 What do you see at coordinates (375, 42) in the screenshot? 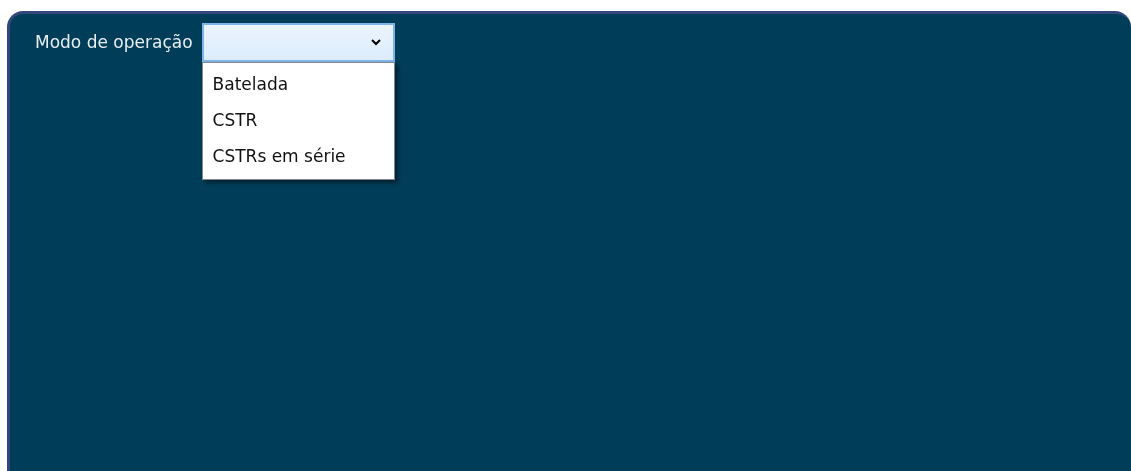
I see `chevron-down-icon` at bounding box center [375, 42].